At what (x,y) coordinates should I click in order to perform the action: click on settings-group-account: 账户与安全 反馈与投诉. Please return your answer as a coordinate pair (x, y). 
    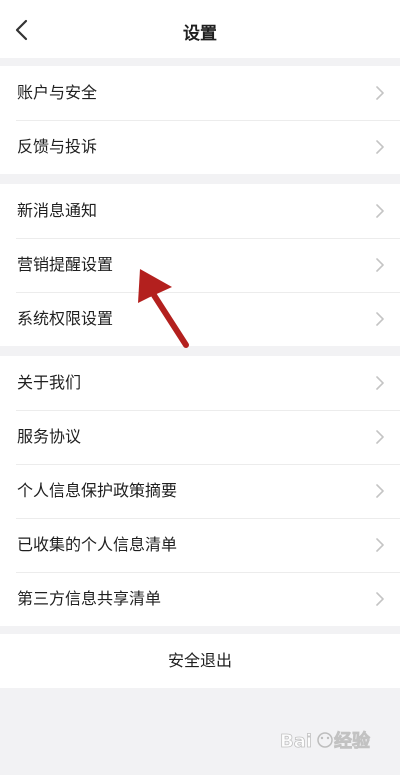
    Looking at the image, I should click on (200, 120).